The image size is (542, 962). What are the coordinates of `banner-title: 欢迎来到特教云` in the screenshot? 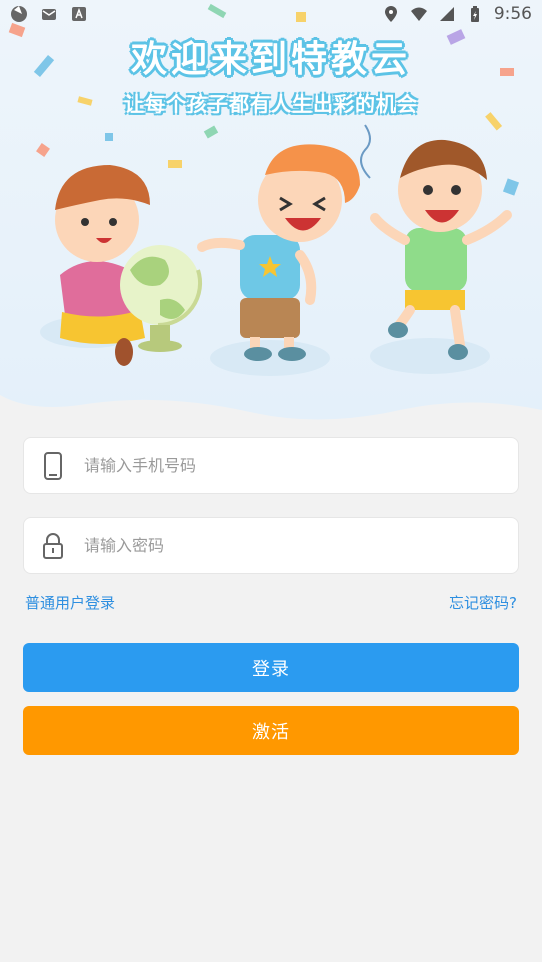 It's located at (270, 59).